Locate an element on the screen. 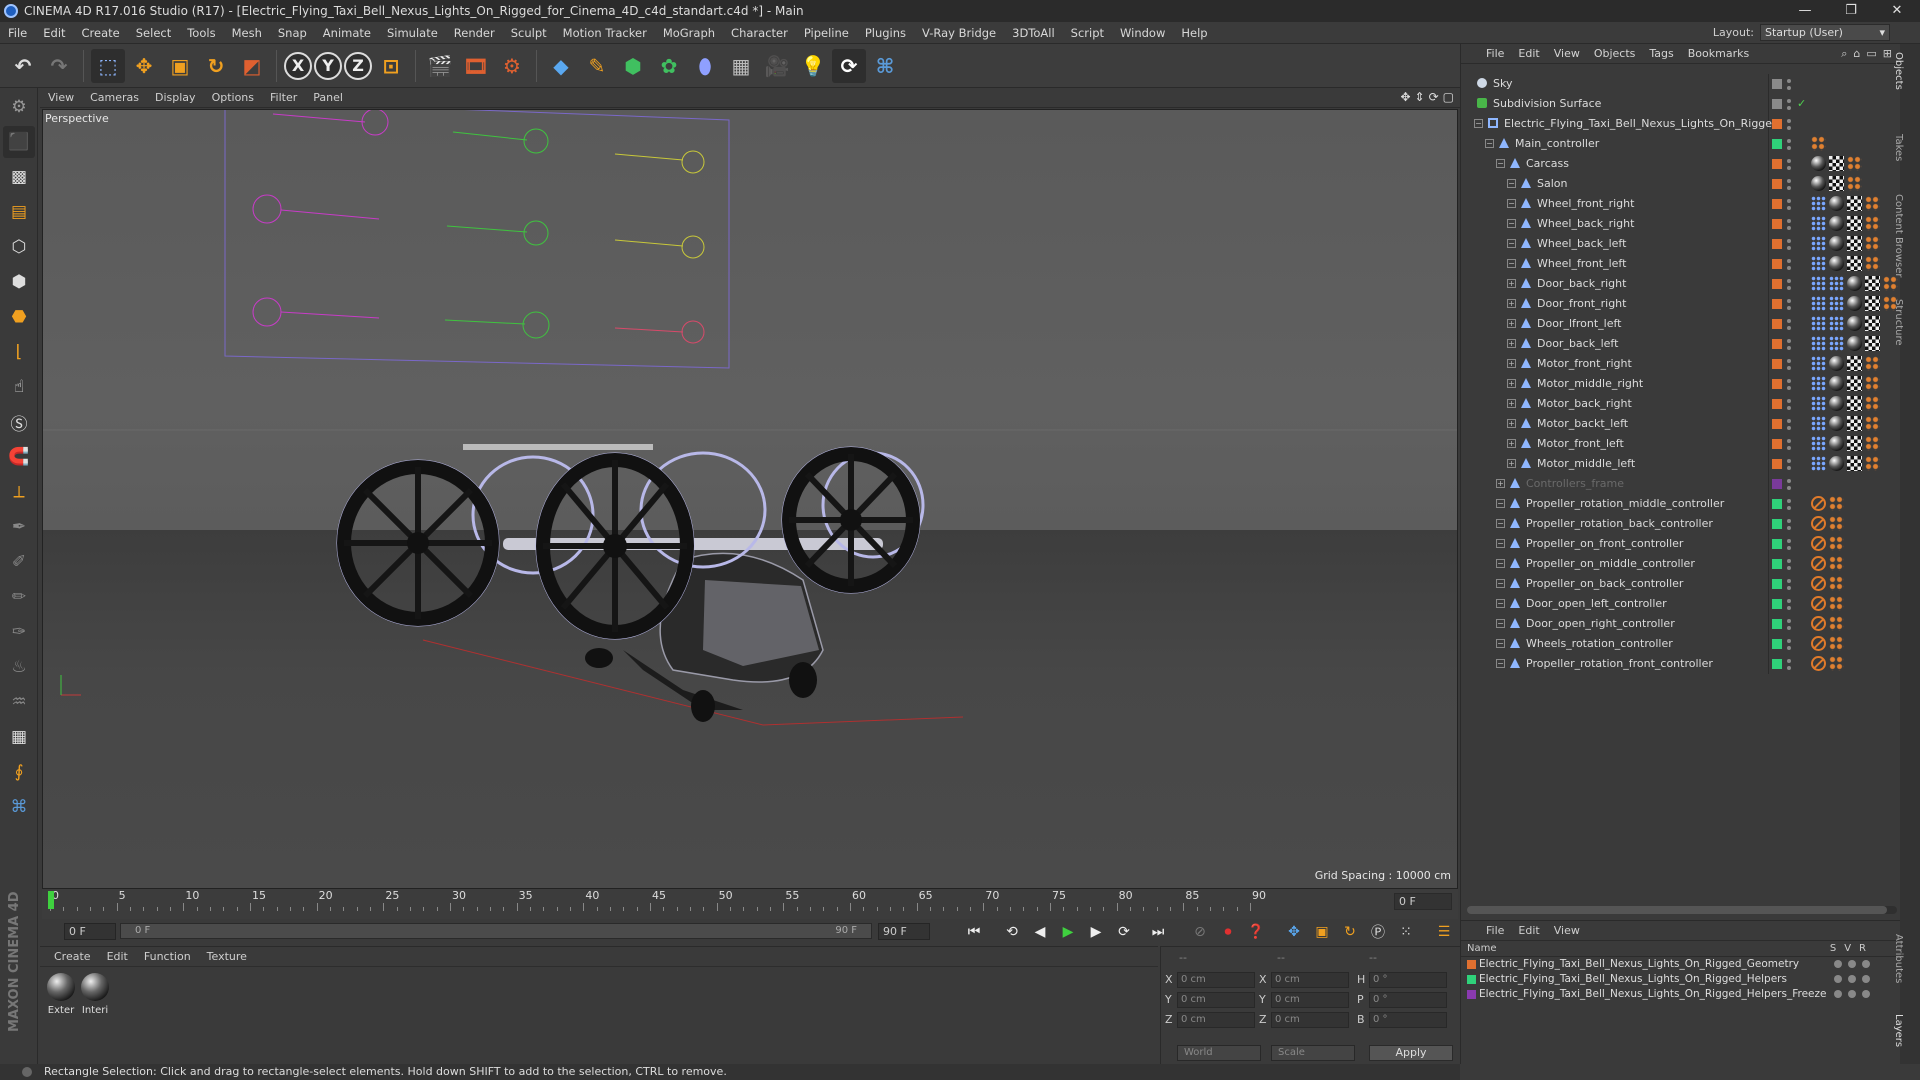 This screenshot has height=1080, width=1920. menu-vray-bridge: V-Ray Bridge is located at coordinates (959, 33).